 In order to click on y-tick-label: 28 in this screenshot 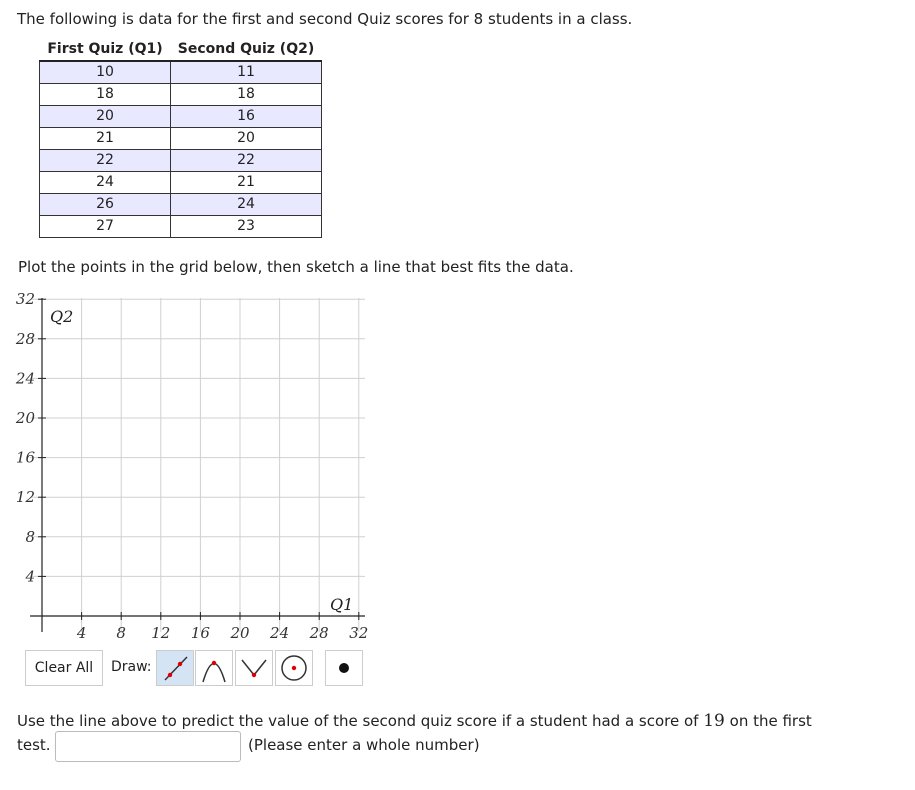, I will do `click(25, 339)`.